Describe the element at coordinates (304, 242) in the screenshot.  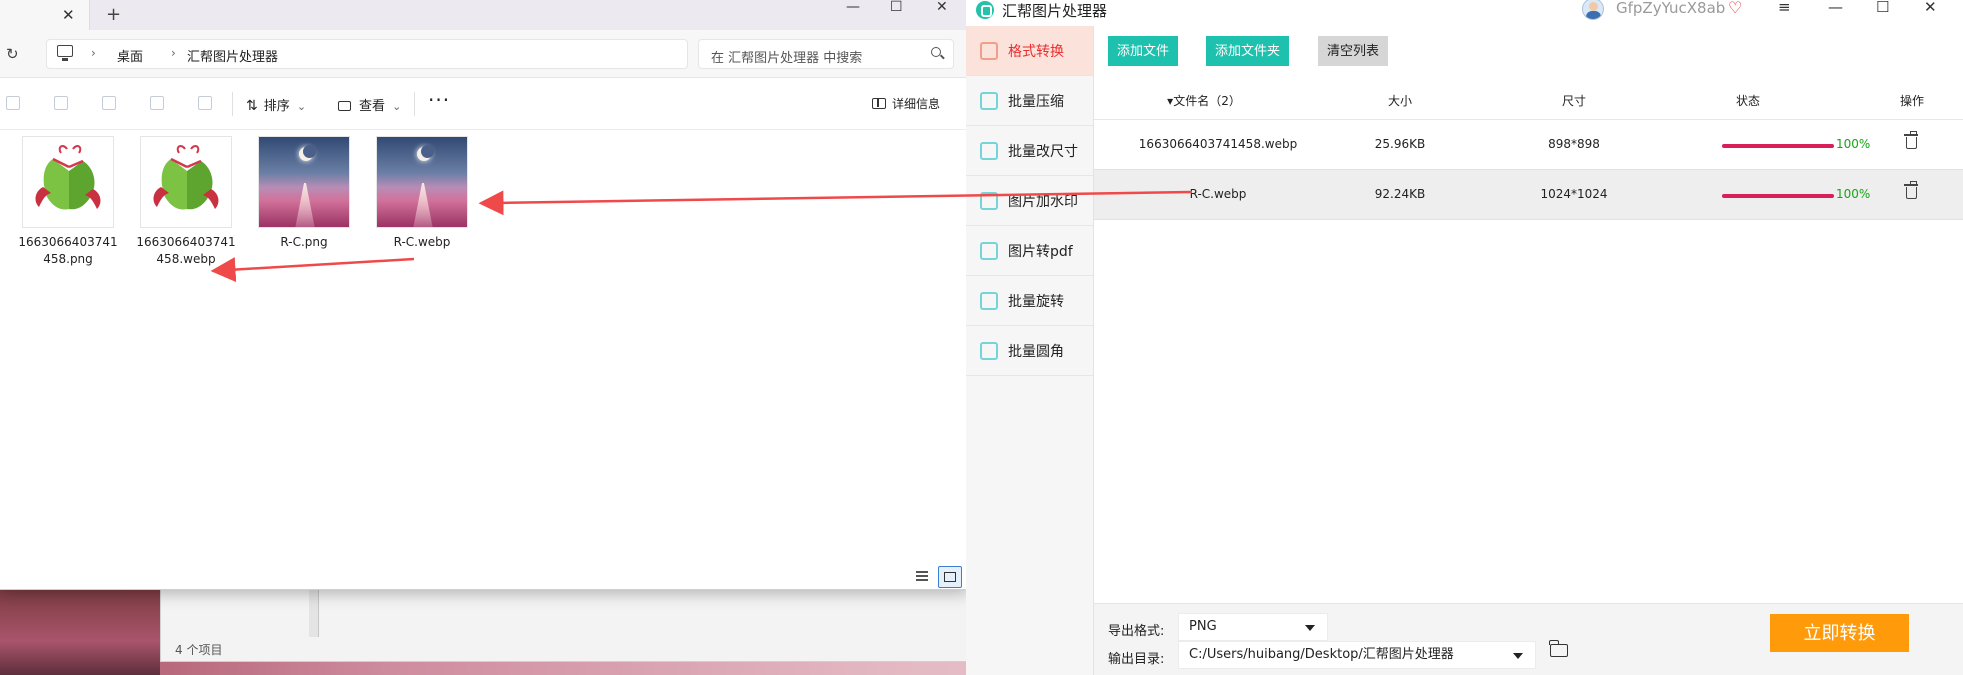
I see `file-name: R-C.png` at that location.